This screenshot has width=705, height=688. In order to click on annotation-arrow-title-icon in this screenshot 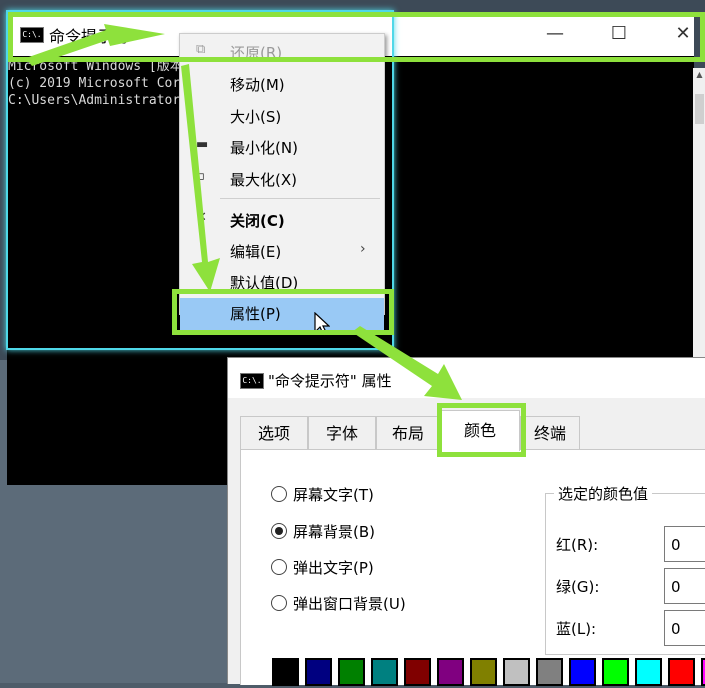, I will do `click(95, 45)`.